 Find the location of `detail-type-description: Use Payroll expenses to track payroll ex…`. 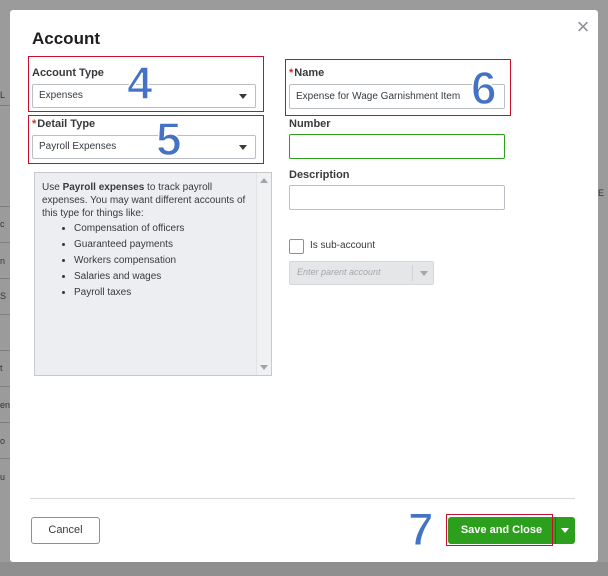

detail-type-description: Use Payroll expenses to track payroll ex… is located at coordinates (153, 274).